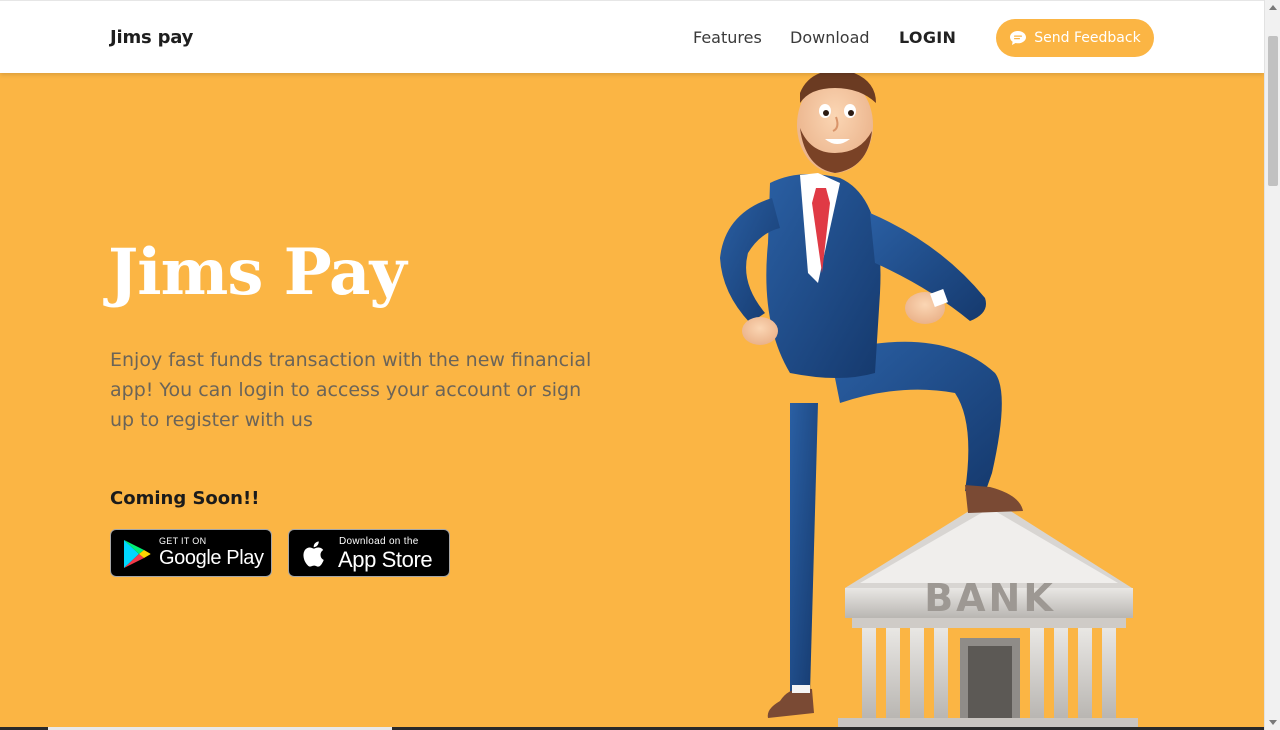  Describe the element at coordinates (1018, 38) in the screenshot. I see `chat-bubble-icon` at that location.